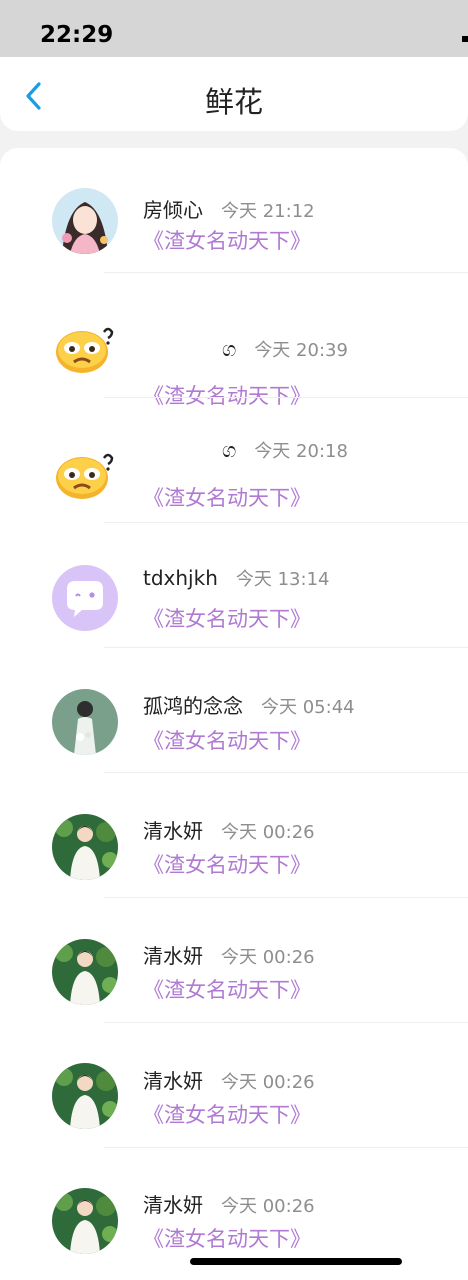  Describe the element at coordinates (465, 39) in the screenshot. I see `status-indicator` at that location.